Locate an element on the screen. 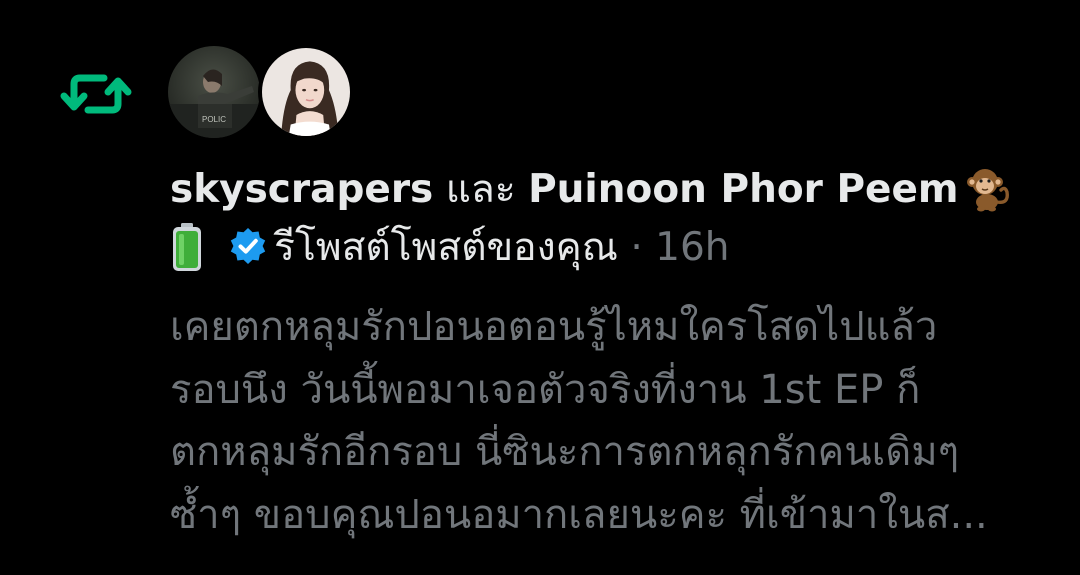  notification-actors: skyscrapers และ Puinoon Phor Peem is located at coordinates (591, 189).